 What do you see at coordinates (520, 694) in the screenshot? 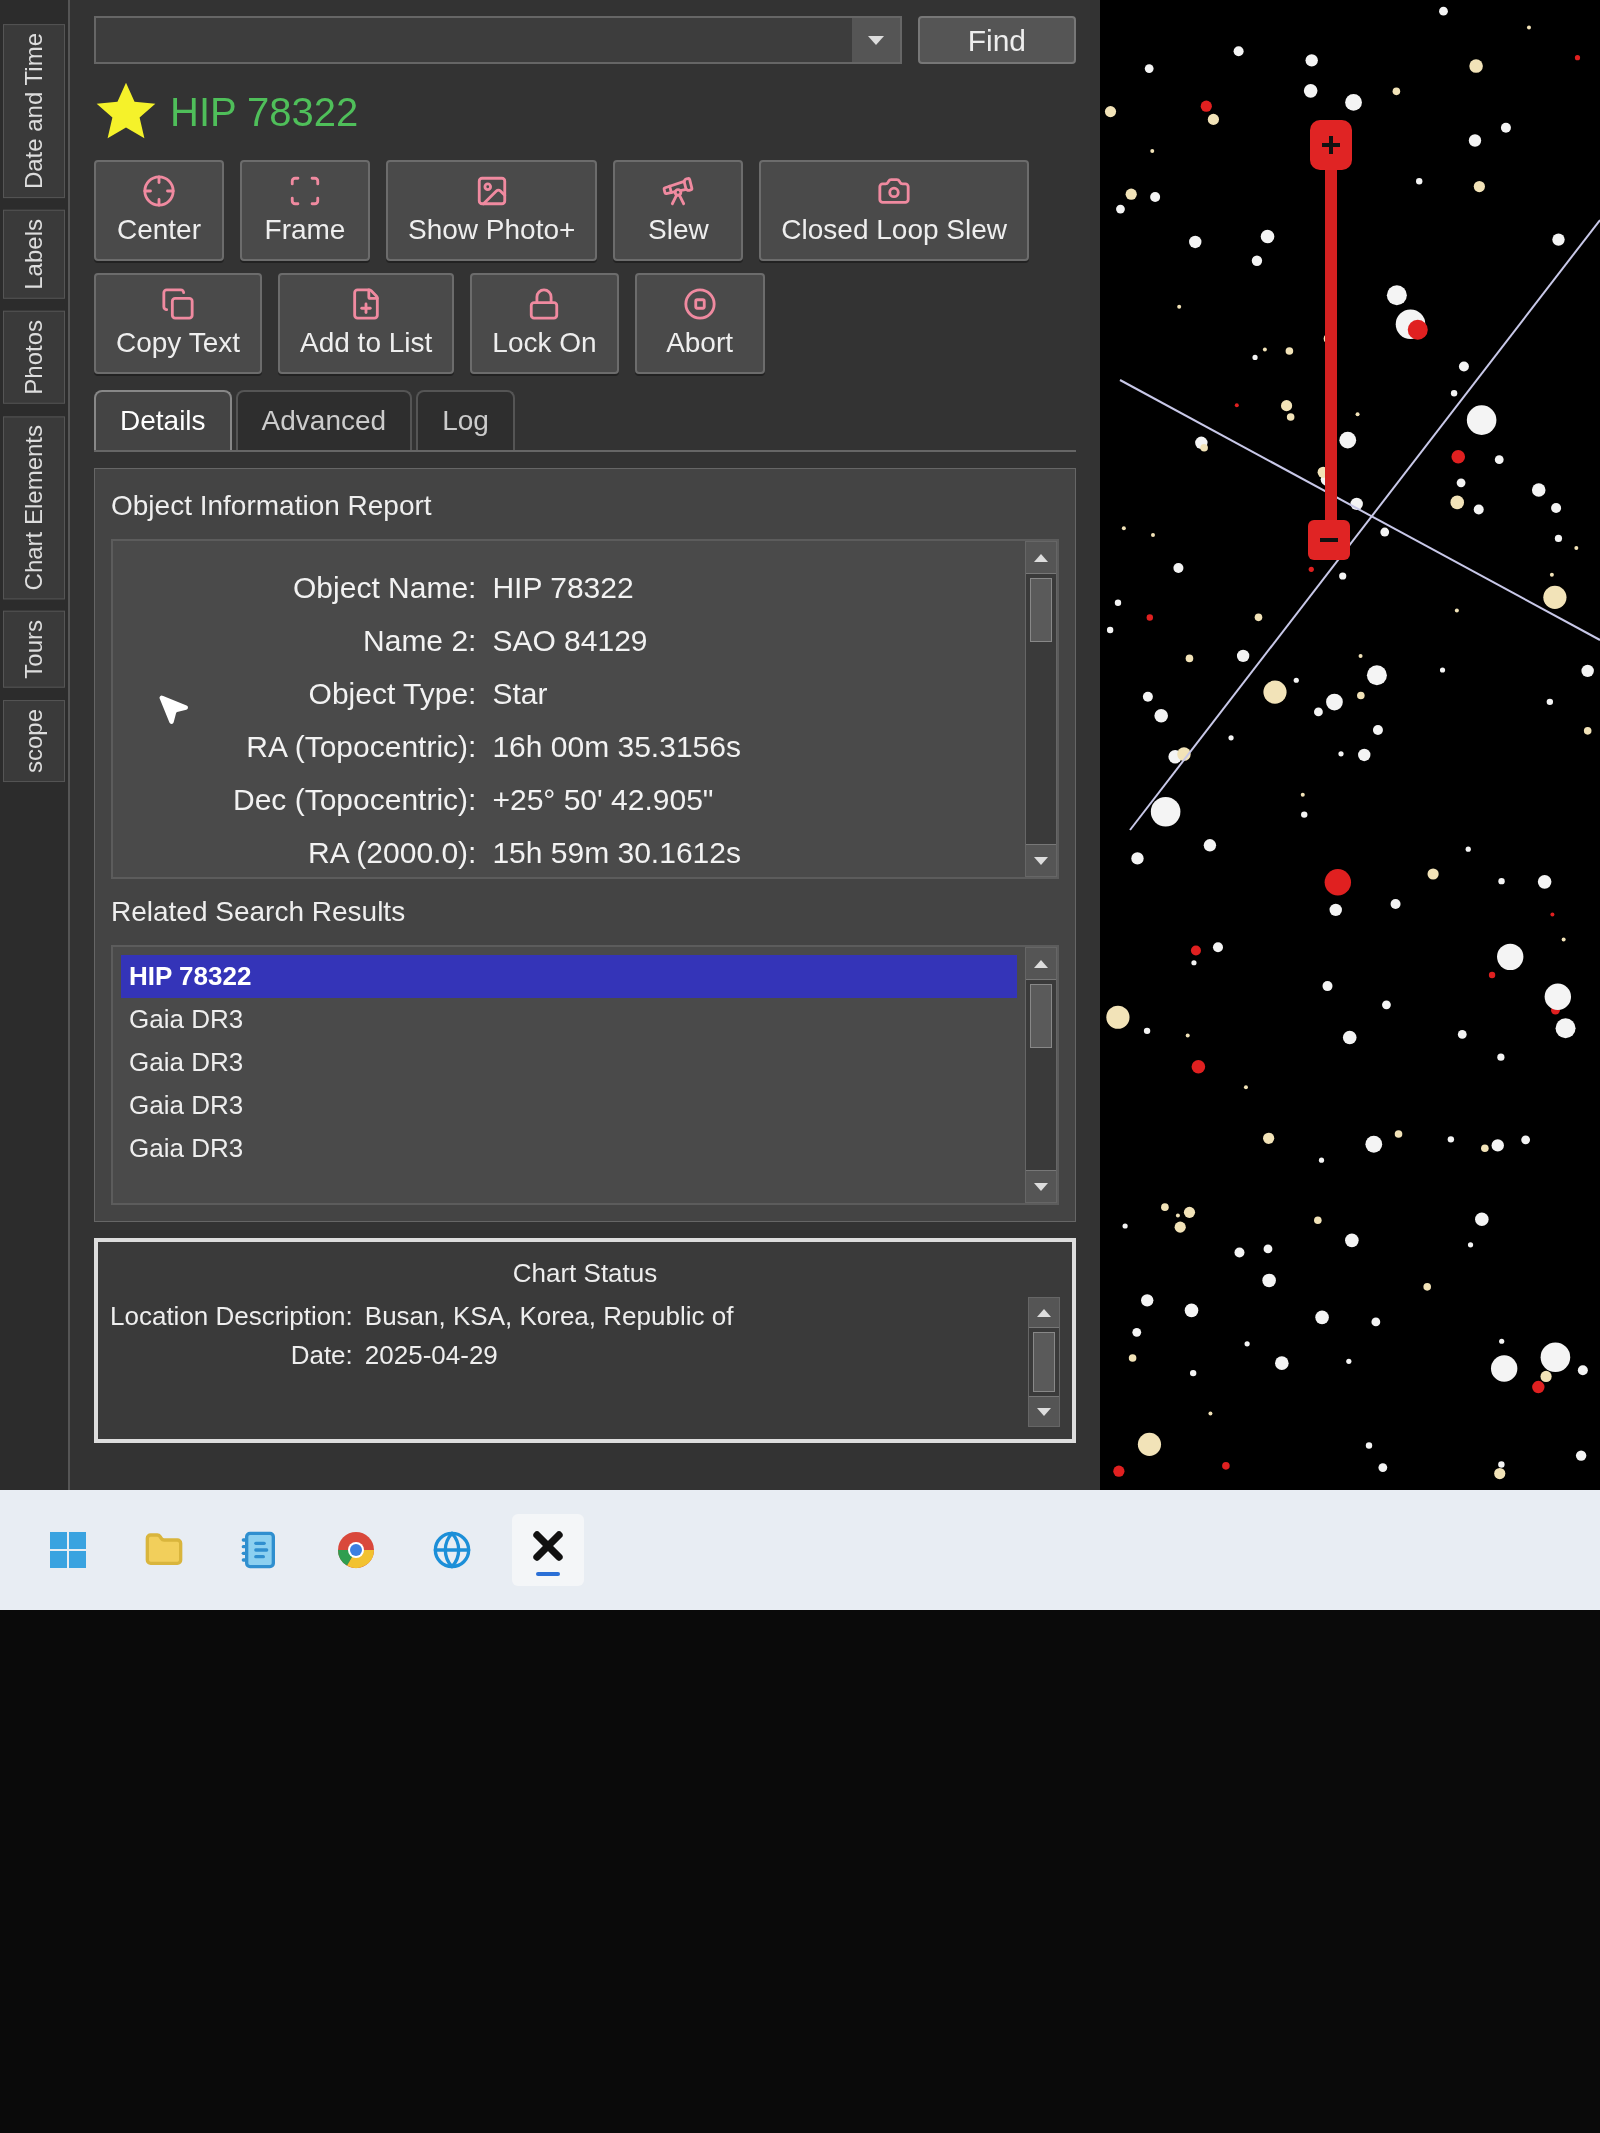
I see `field-value: Star` at bounding box center [520, 694].